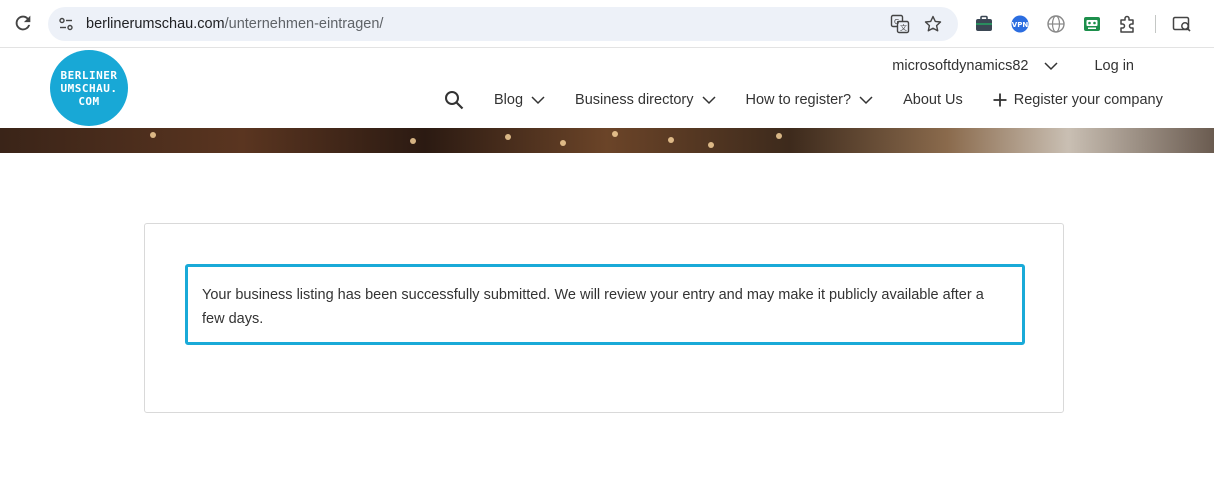  What do you see at coordinates (960, 66) in the screenshot?
I see `username: microsoftdynamics82` at bounding box center [960, 66].